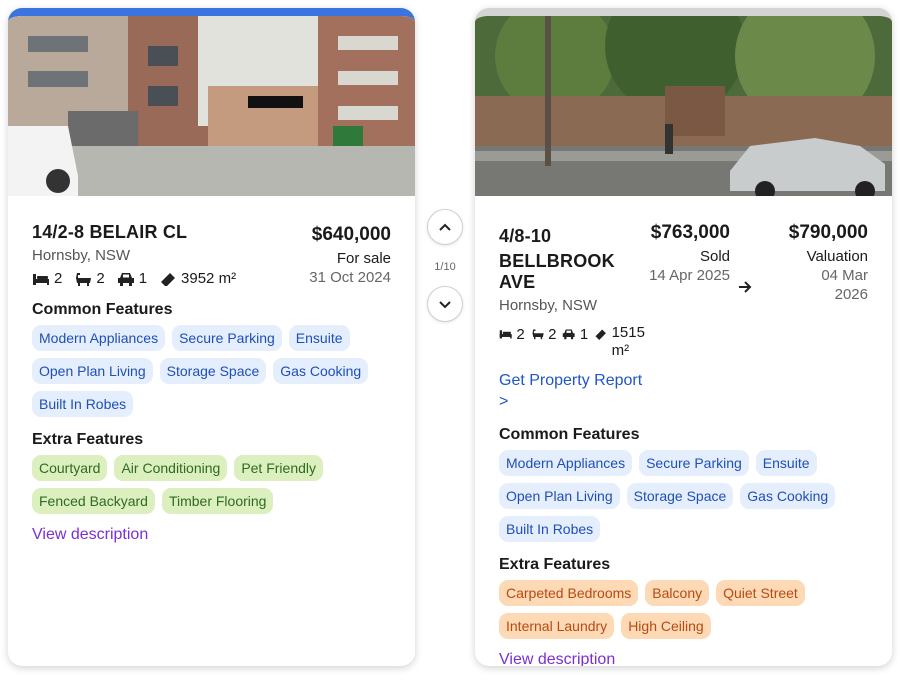 The image size is (900, 698). I want to click on sold-price: $763,000, so click(690, 232).